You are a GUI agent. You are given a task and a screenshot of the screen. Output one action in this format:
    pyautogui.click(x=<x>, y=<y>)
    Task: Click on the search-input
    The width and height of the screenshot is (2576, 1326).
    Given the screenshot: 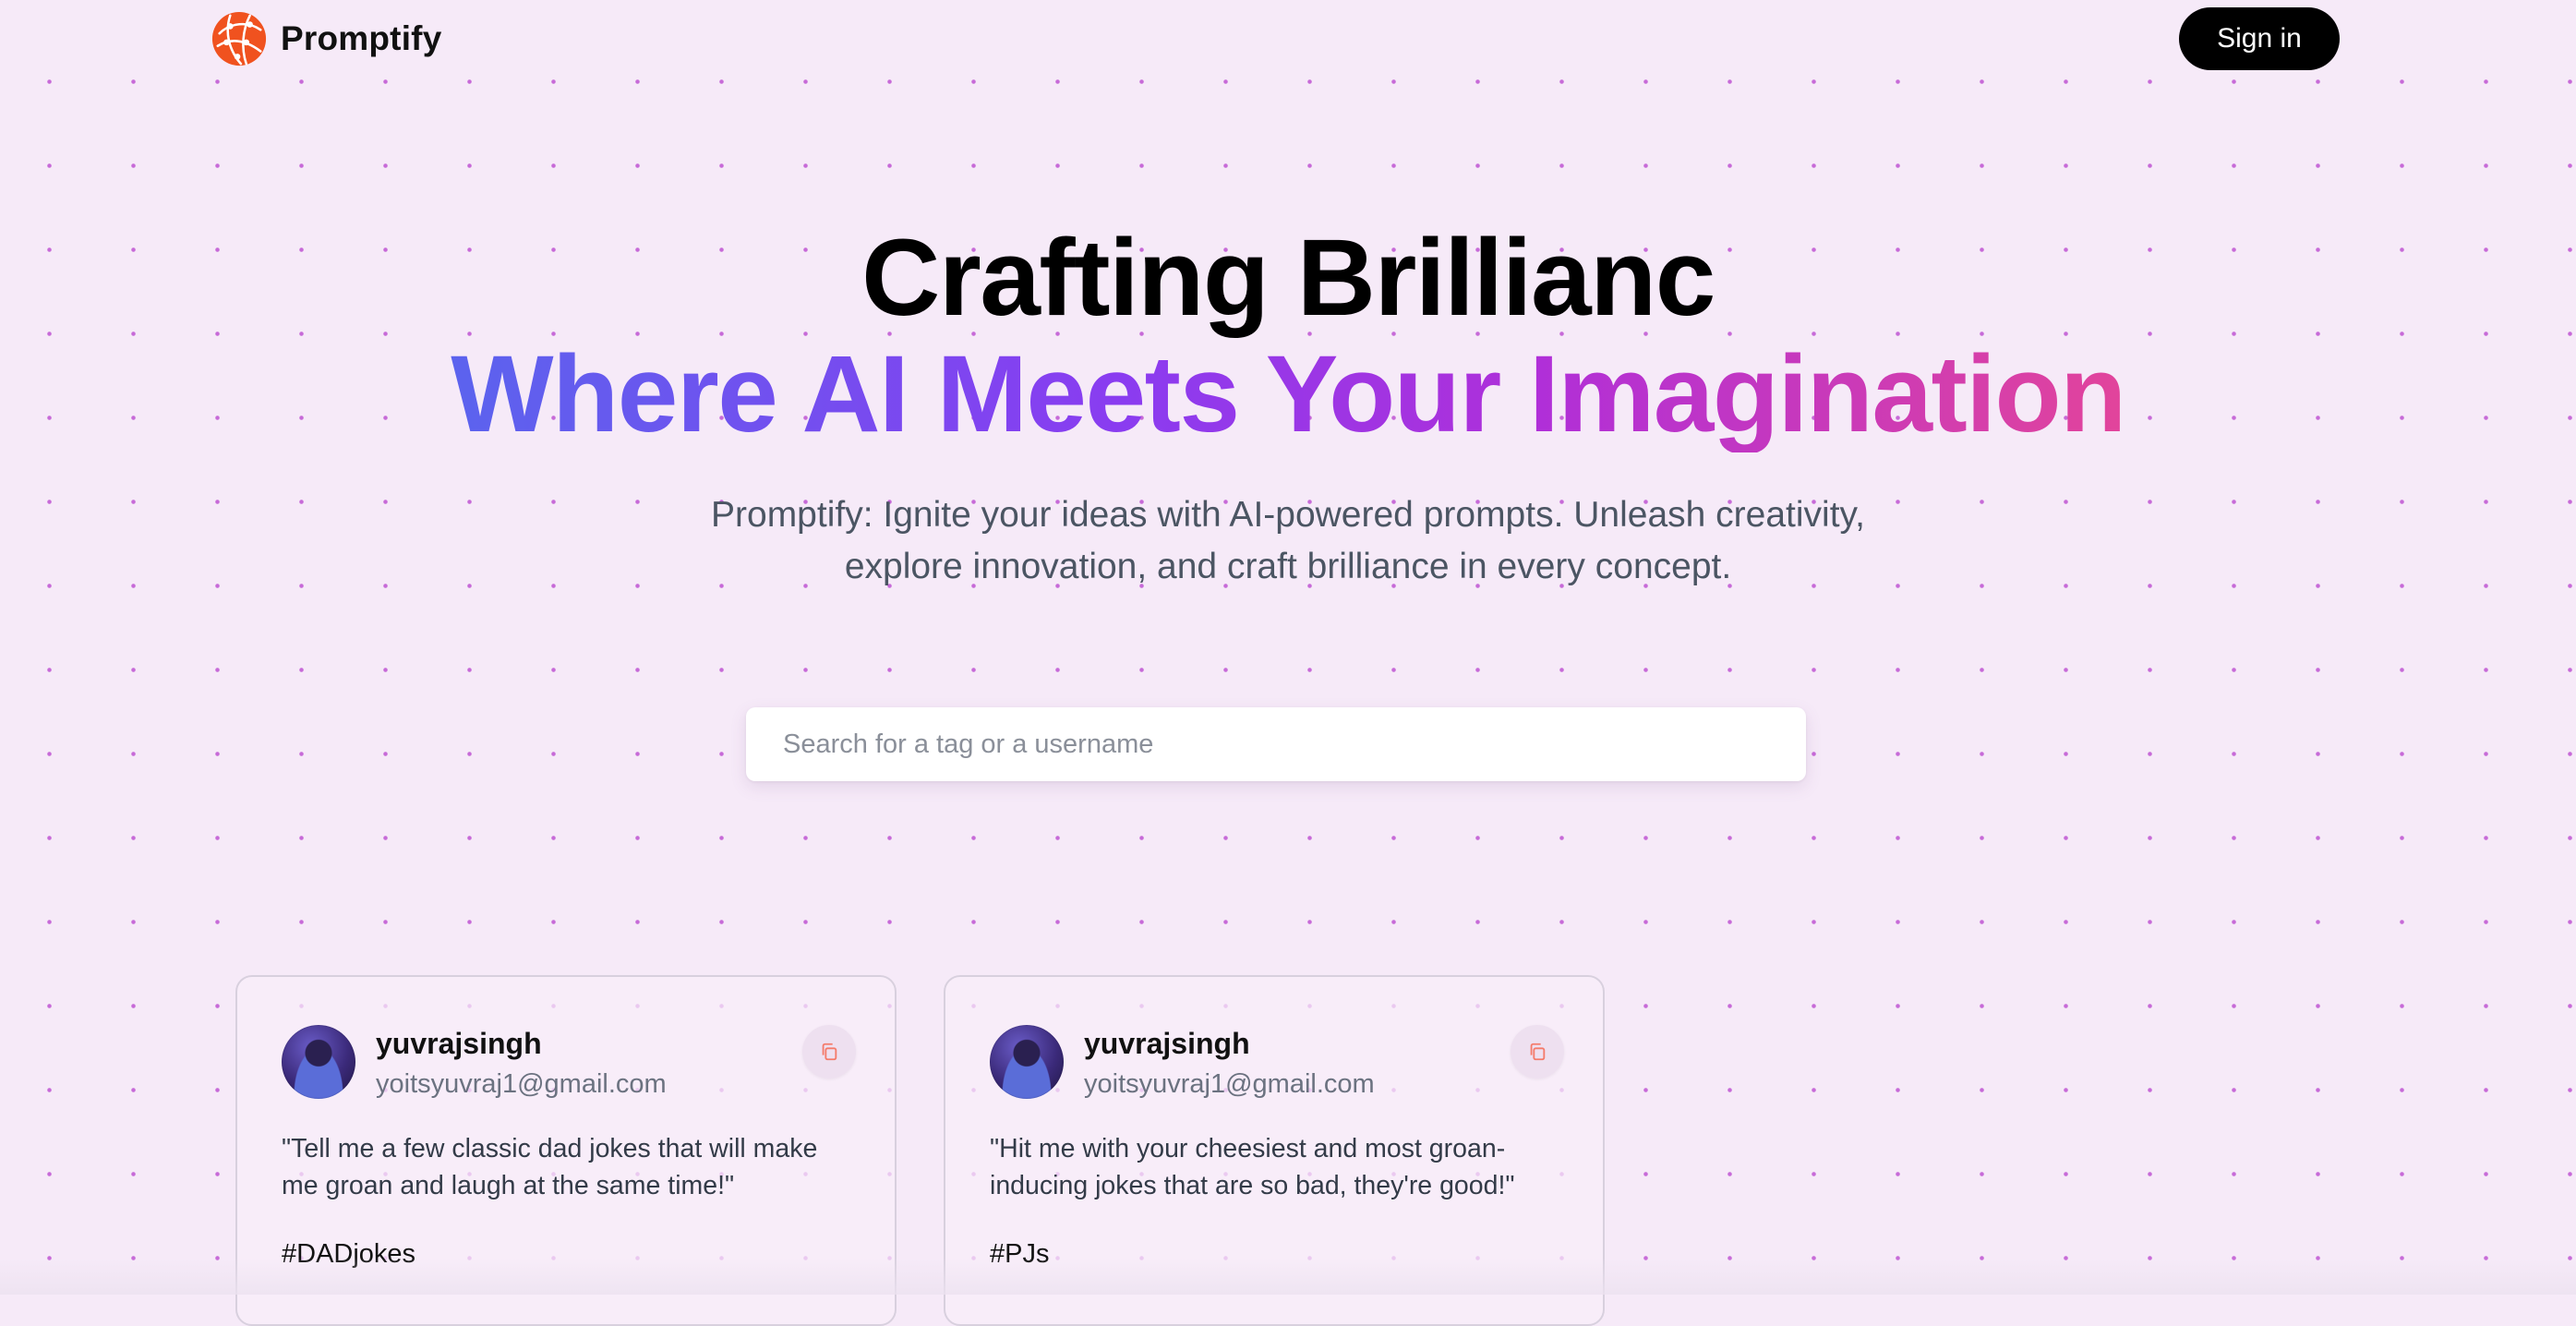 What is the action you would take?
    pyautogui.click(x=1276, y=744)
    